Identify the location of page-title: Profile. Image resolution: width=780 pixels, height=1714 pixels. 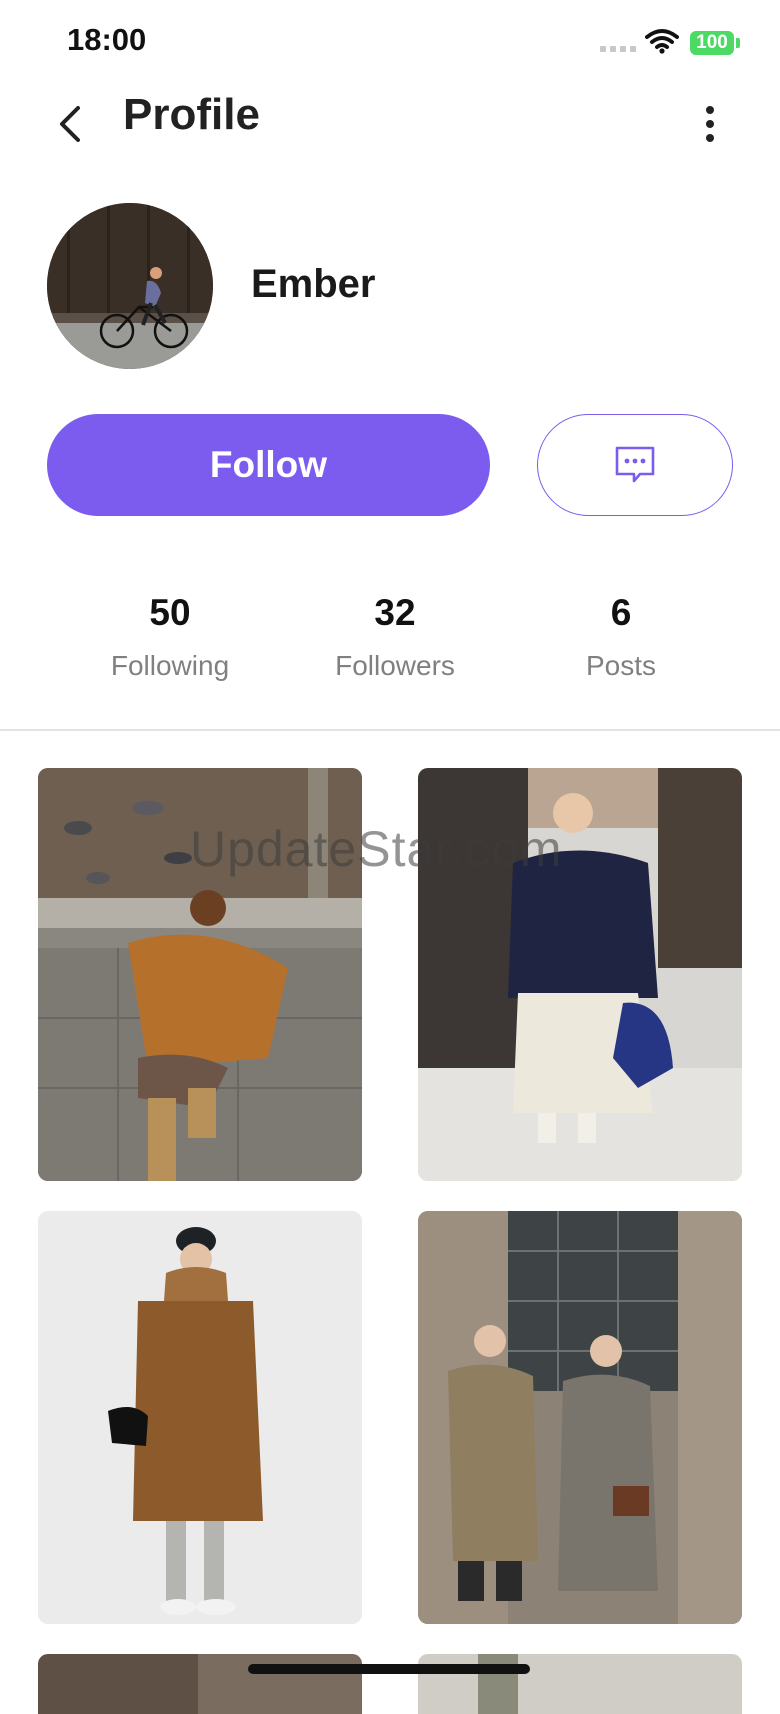
(191, 114).